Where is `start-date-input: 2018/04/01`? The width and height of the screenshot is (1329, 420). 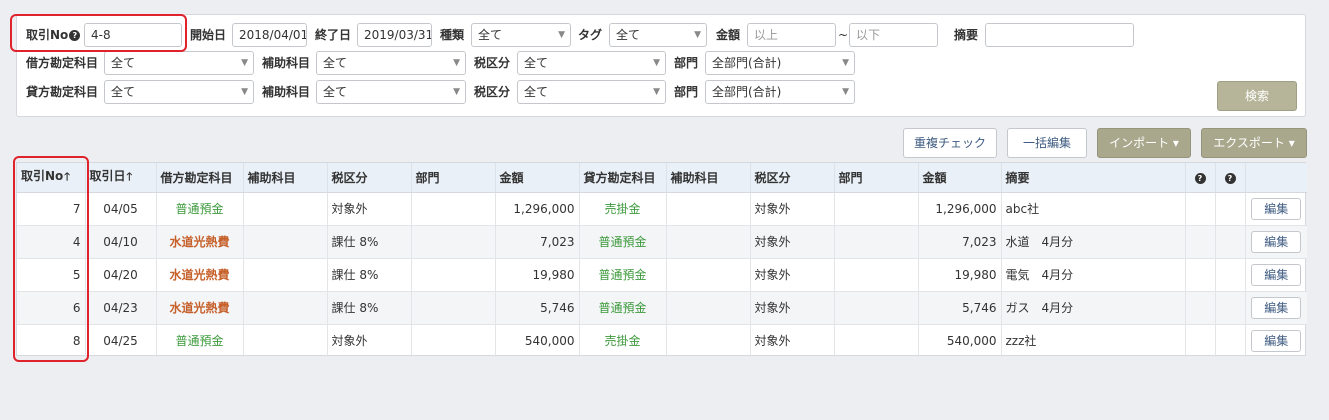 start-date-input: 2018/04/01 is located at coordinates (269, 35).